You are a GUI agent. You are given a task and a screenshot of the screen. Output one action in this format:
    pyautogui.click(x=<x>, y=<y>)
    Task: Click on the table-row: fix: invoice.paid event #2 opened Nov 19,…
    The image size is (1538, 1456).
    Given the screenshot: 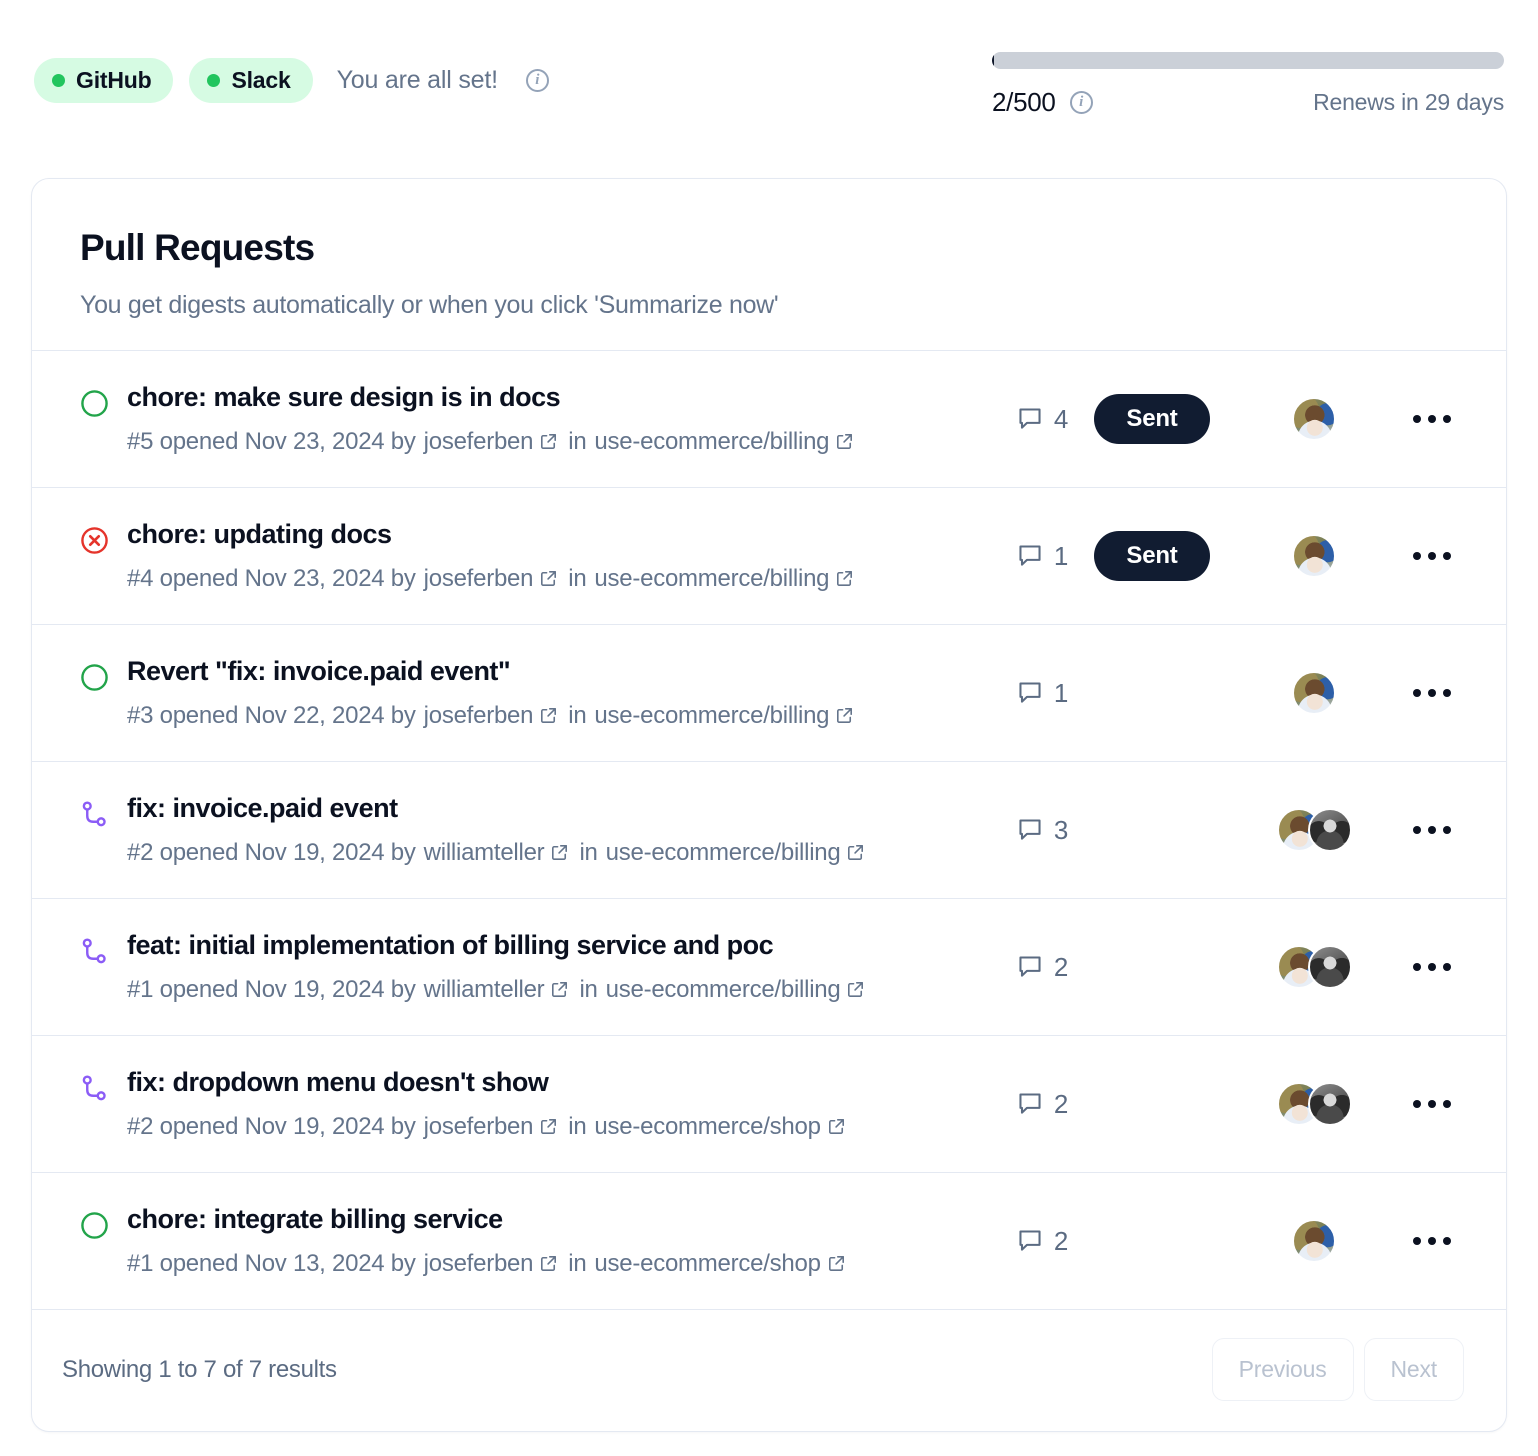 What is the action you would take?
    pyautogui.click(x=769, y=830)
    